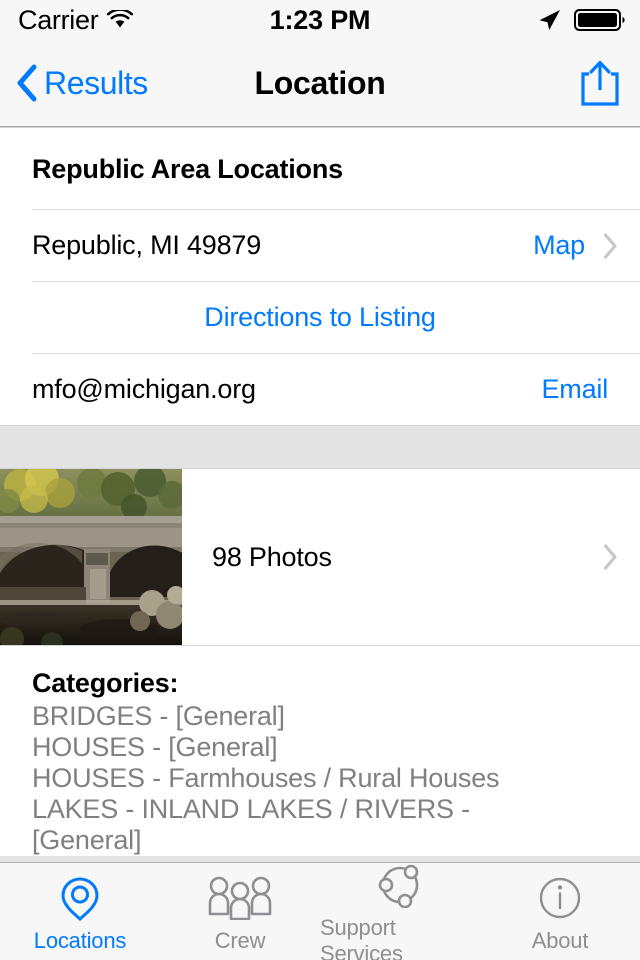  Describe the element at coordinates (361, 937) in the screenshot. I see `tab-label-support-services: Support Services` at that location.